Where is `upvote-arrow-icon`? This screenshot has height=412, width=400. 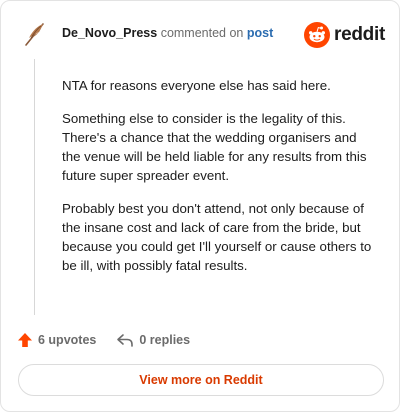
upvote-arrow-icon is located at coordinates (25, 340).